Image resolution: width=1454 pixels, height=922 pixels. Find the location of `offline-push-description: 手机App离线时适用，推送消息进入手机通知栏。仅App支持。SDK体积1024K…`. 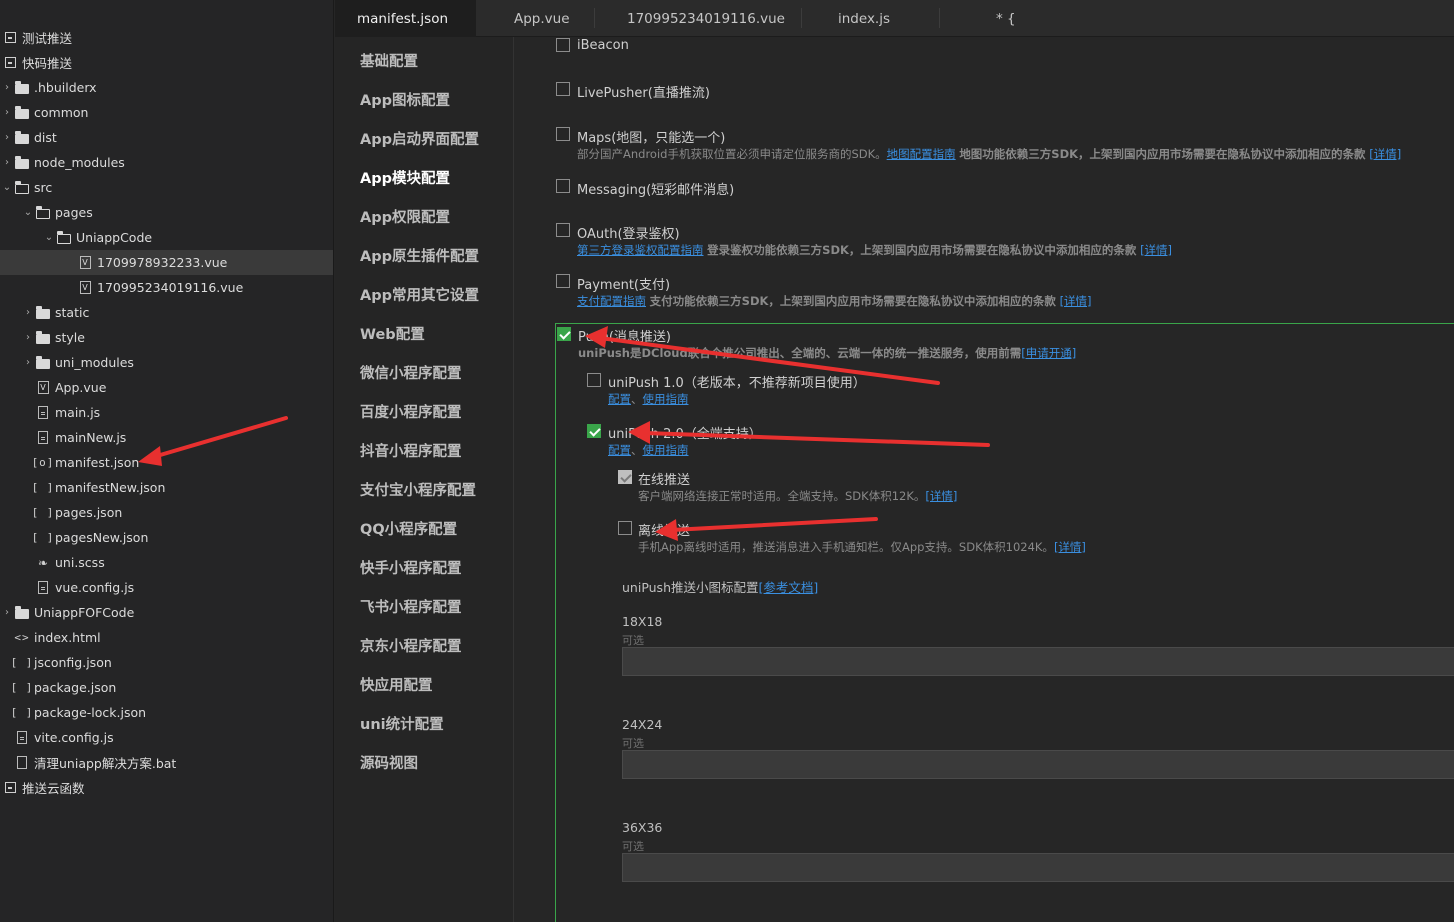

offline-push-description: 手机App离线时适用，推送消息进入手机通知栏。仅App支持。SDK体积1024K… is located at coordinates (862, 547).